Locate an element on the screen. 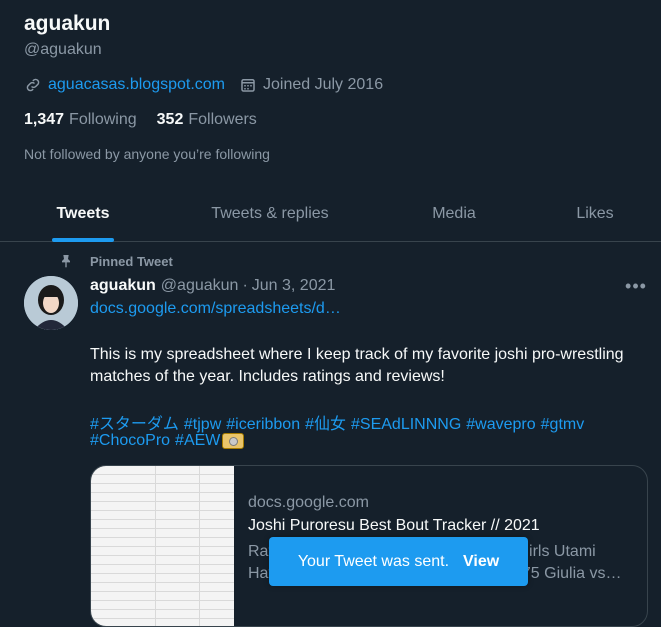  tweet-author-name: aguakun is located at coordinates (123, 286).